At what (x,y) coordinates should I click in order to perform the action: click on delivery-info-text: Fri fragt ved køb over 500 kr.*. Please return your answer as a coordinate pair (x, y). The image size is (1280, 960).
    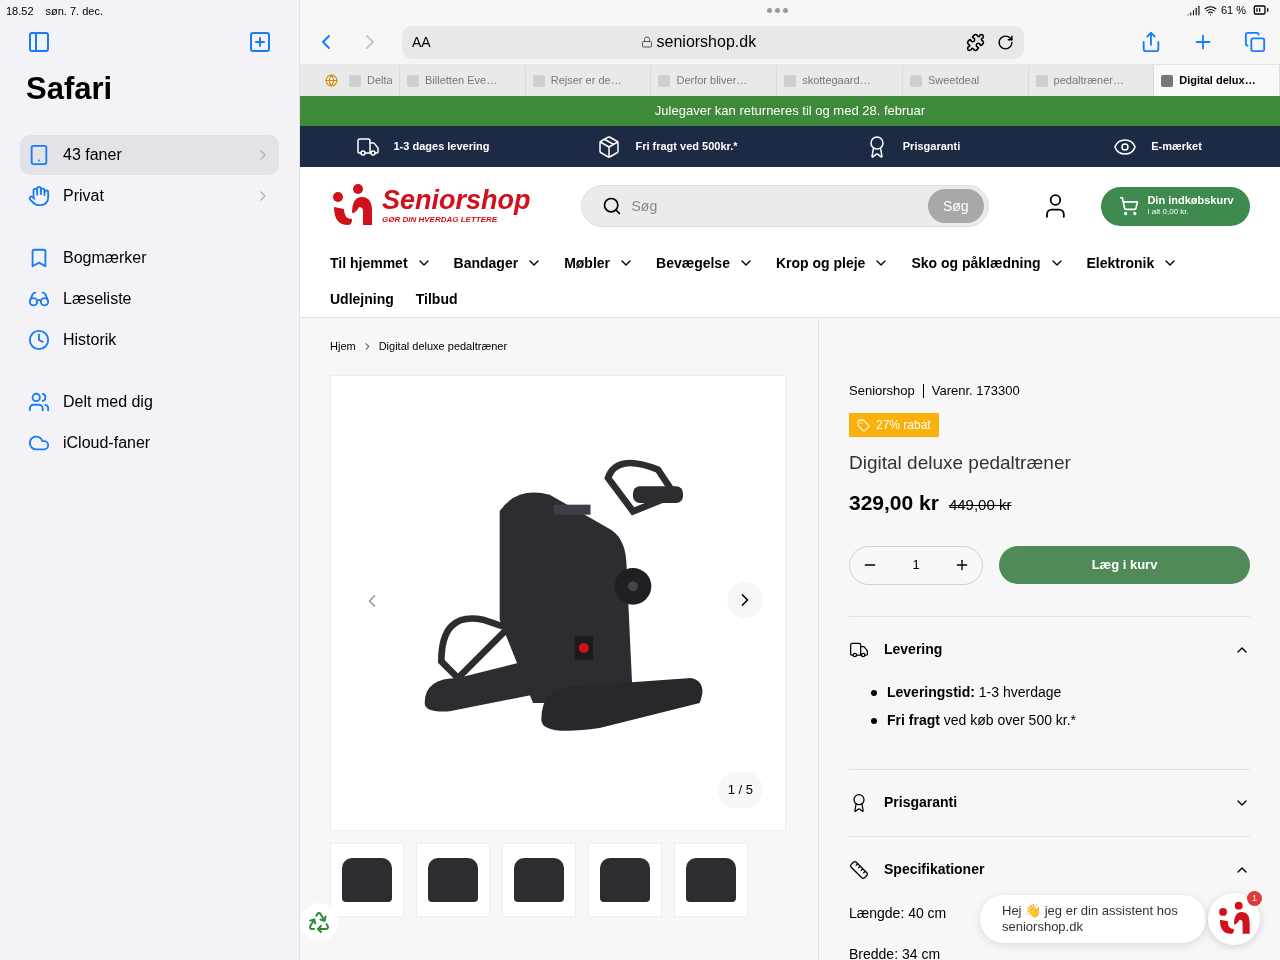
    Looking at the image, I should click on (982, 720).